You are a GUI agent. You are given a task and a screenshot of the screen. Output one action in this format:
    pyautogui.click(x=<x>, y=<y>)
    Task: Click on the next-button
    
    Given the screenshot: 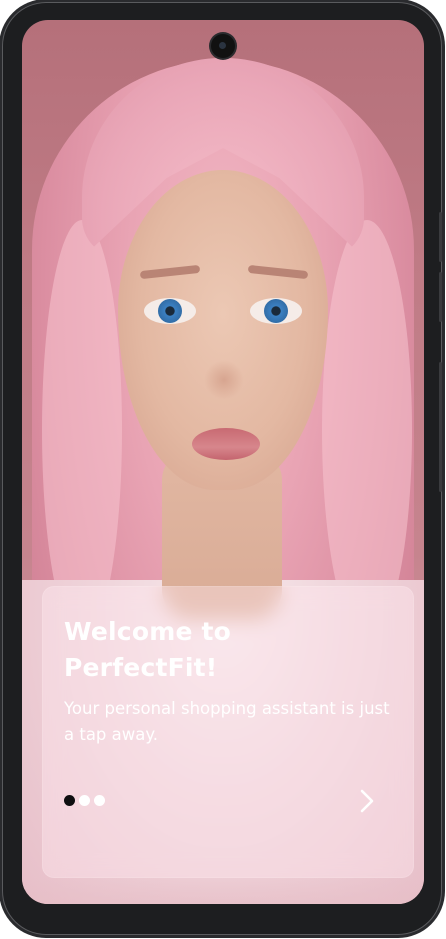 What is the action you would take?
    pyautogui.click(x=367, y=801)
    